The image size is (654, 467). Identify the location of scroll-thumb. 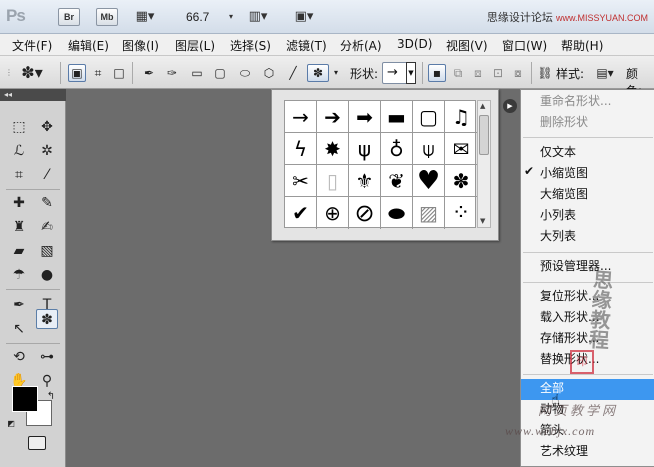
(484, 135).